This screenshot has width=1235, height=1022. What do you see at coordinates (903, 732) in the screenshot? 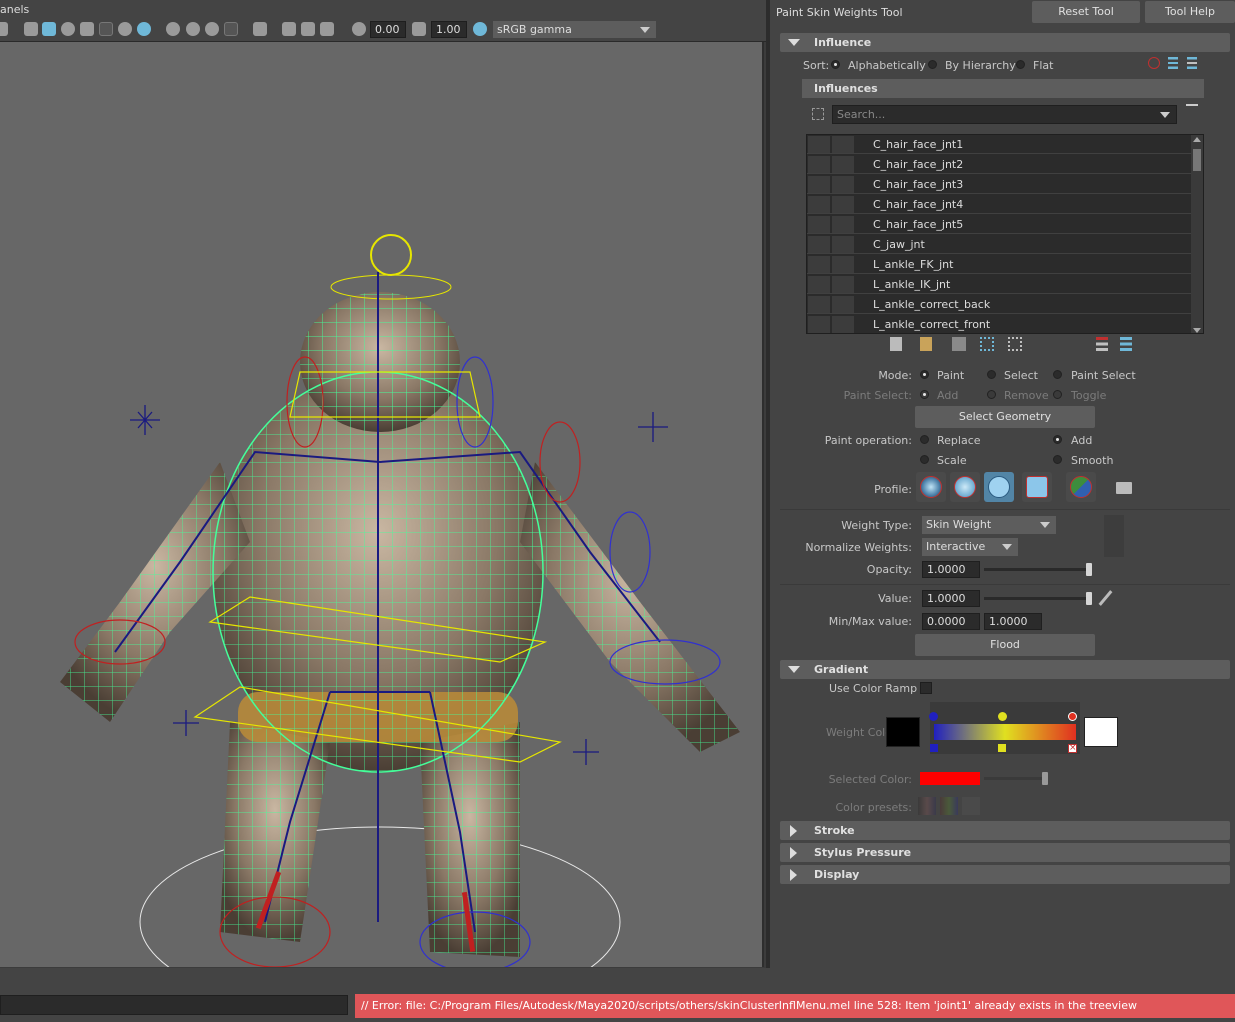
I see `weight-color-min-swatch` at bounding box center [903, 732].